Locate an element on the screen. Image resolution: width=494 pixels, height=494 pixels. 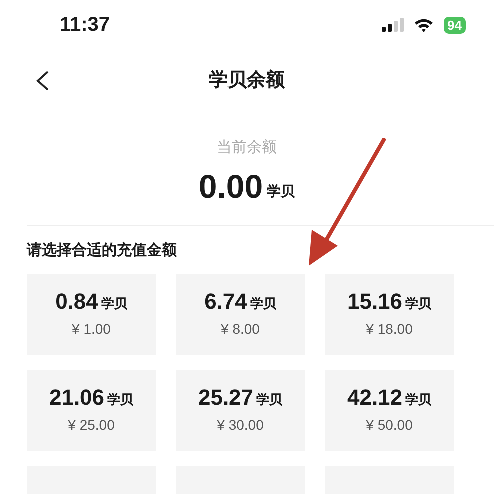
status-time: 11:37 is located at coordinates (85, 25).